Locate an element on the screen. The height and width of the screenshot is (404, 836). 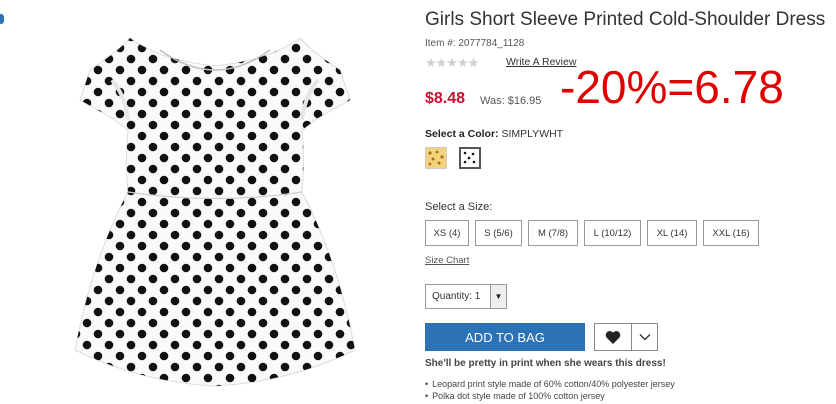
polka-dot-pattern-icon is located at coordinates (469, 157).